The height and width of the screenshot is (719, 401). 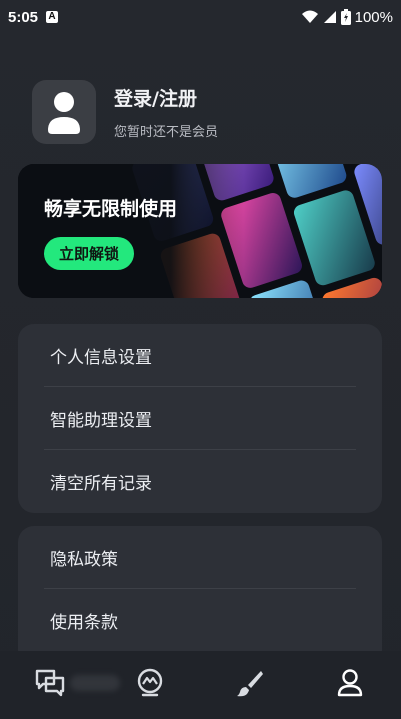 I want to click on user-icon, so click(x=350, y=683).